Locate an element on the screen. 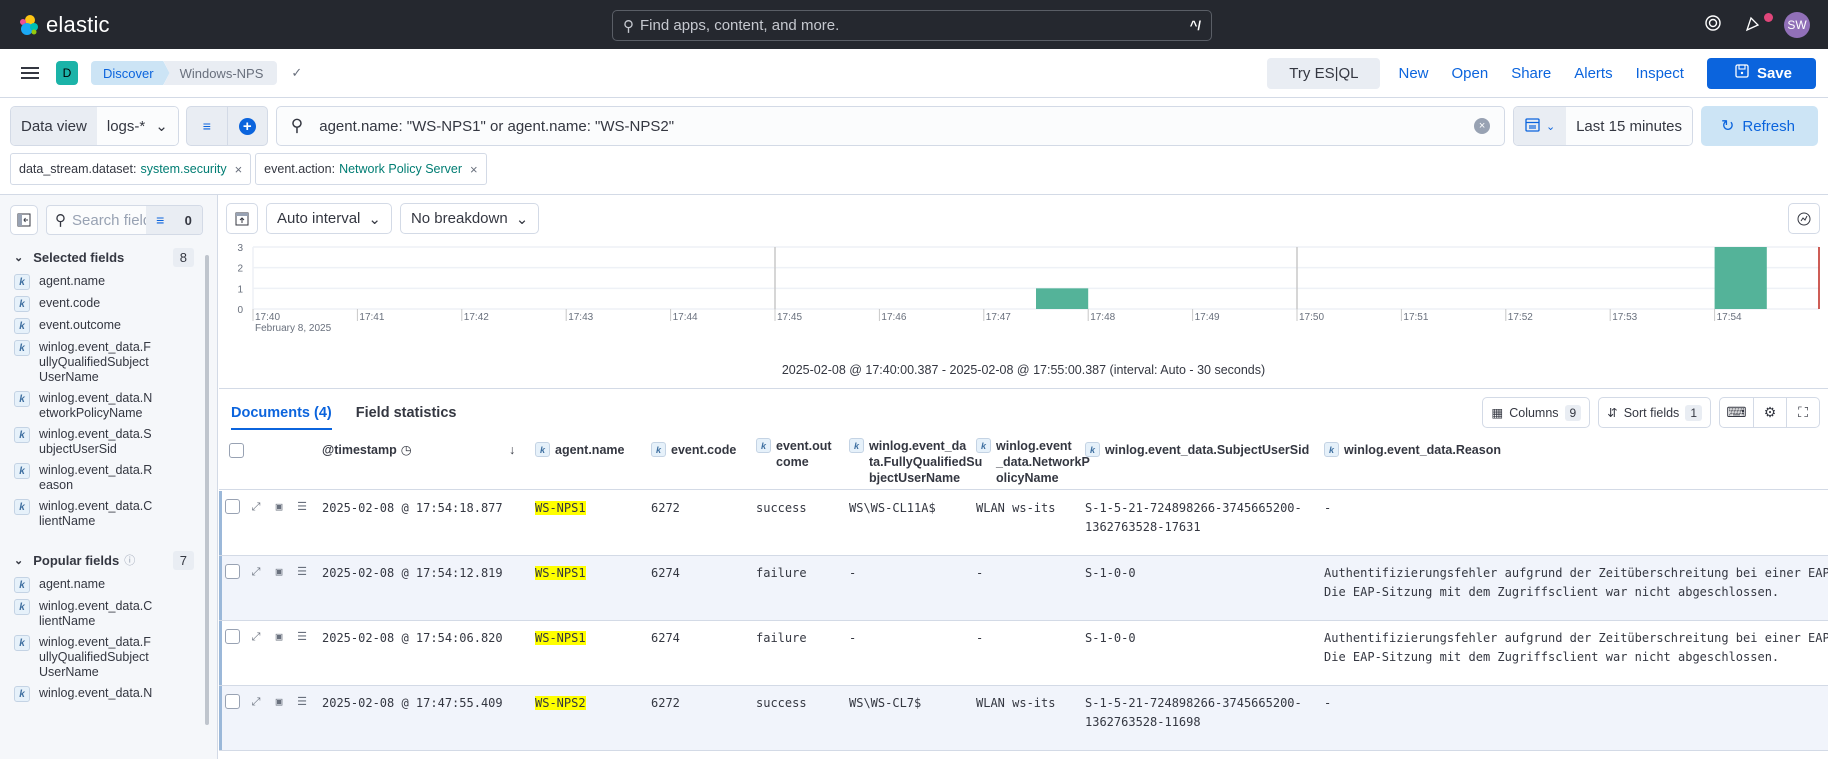  add-filter-button: + is located at coordinates (246, 126).